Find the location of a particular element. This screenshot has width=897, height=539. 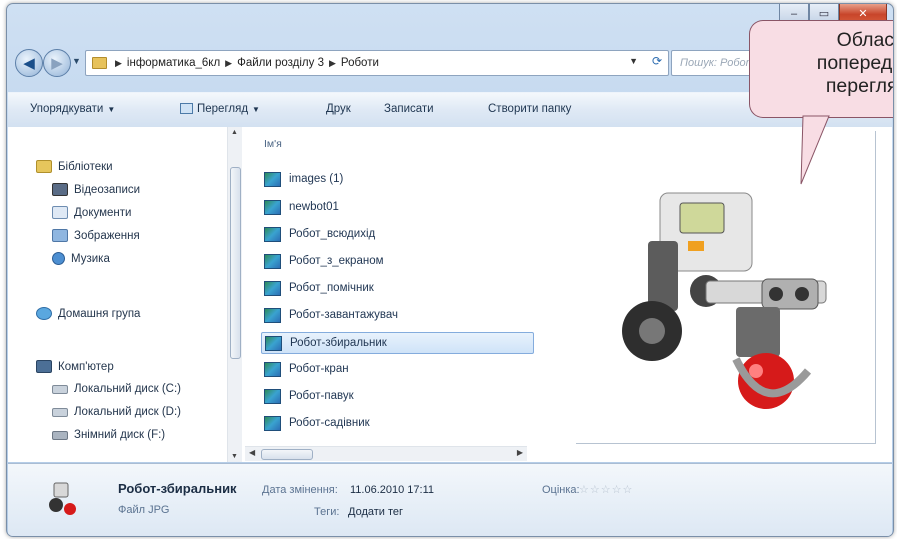

view-button: Перегляд ▼ is located at coordinates (220, 109).